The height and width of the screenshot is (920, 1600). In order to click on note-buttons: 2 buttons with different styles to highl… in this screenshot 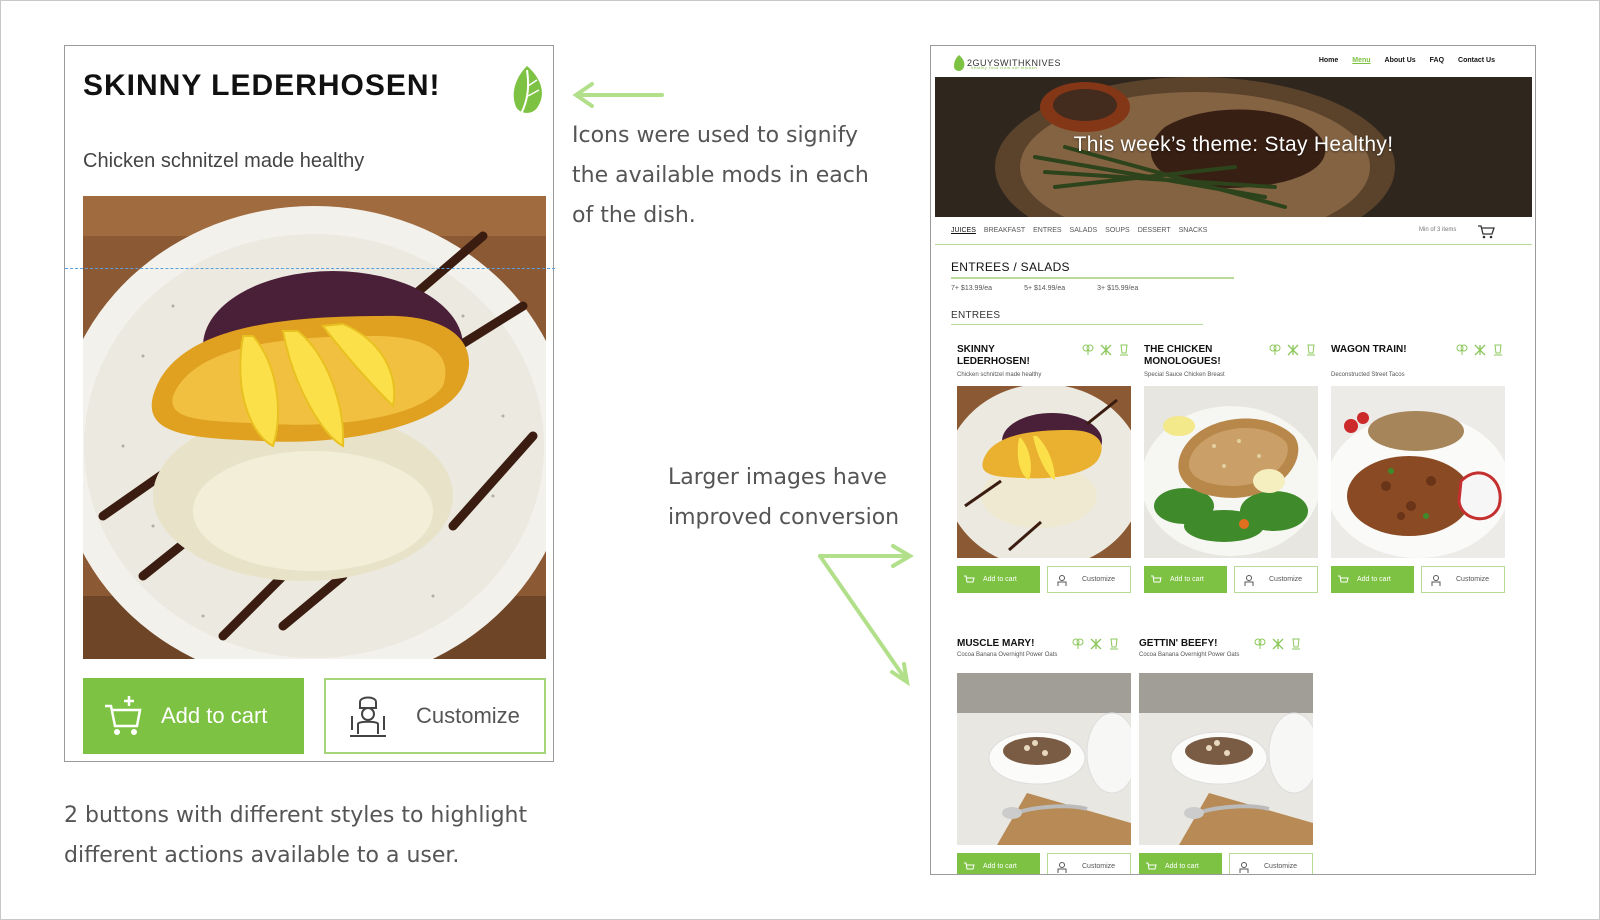, I will do `click(296, 835)`.